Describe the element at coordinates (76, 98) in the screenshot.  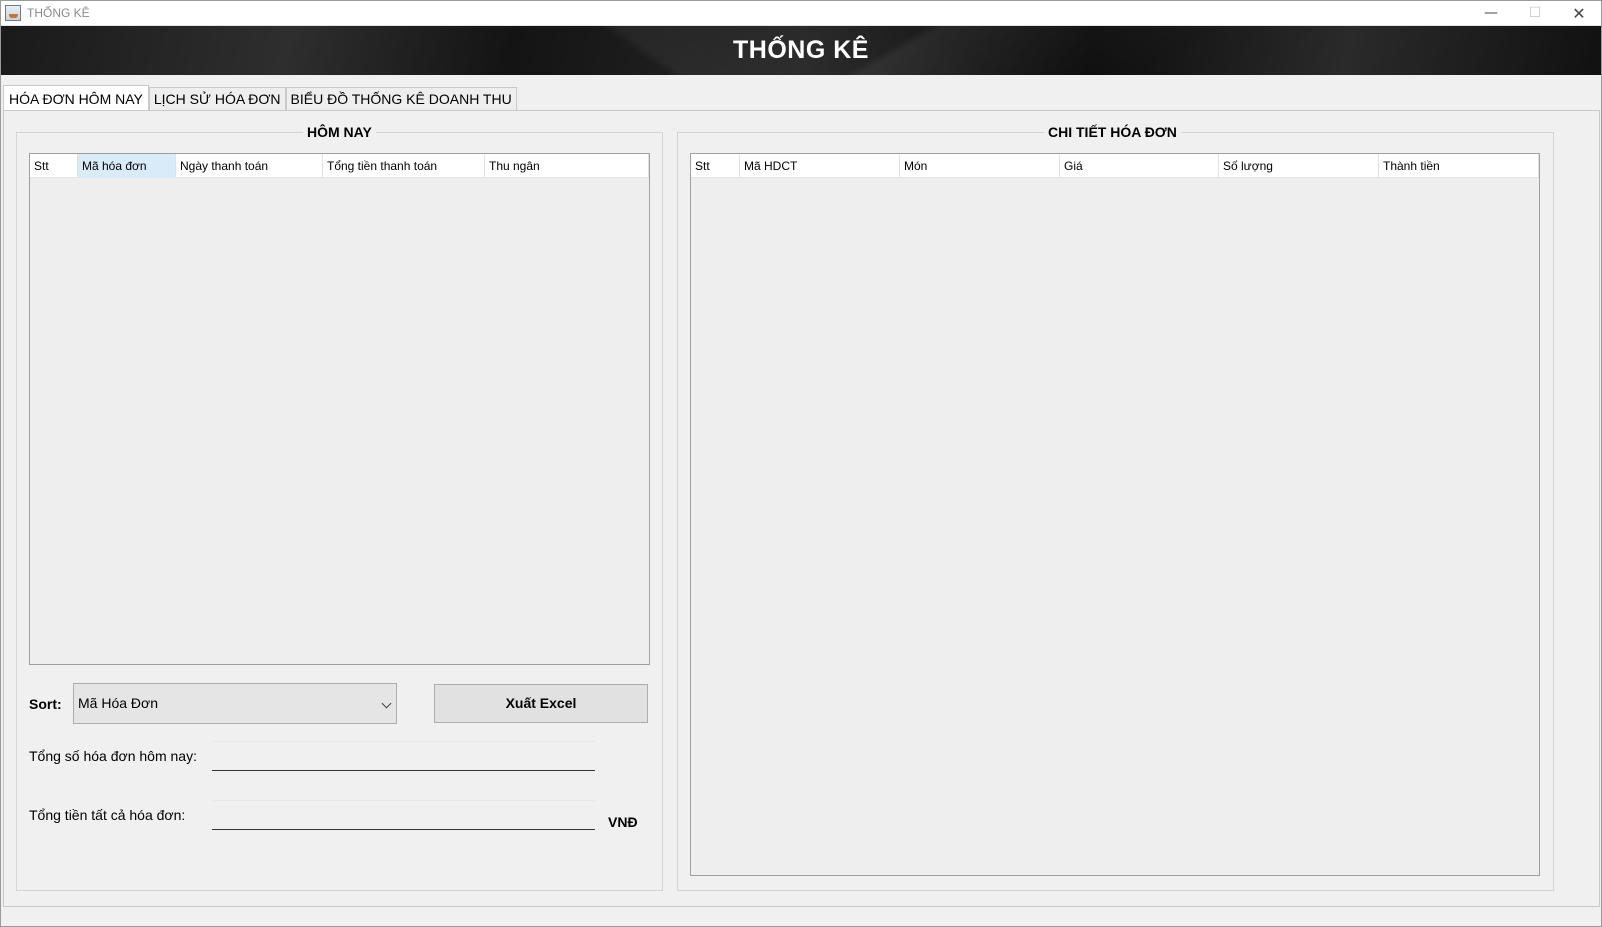
I see `tab-today-invoices: HÓA ĐƠN HÔM NAY` at that location.